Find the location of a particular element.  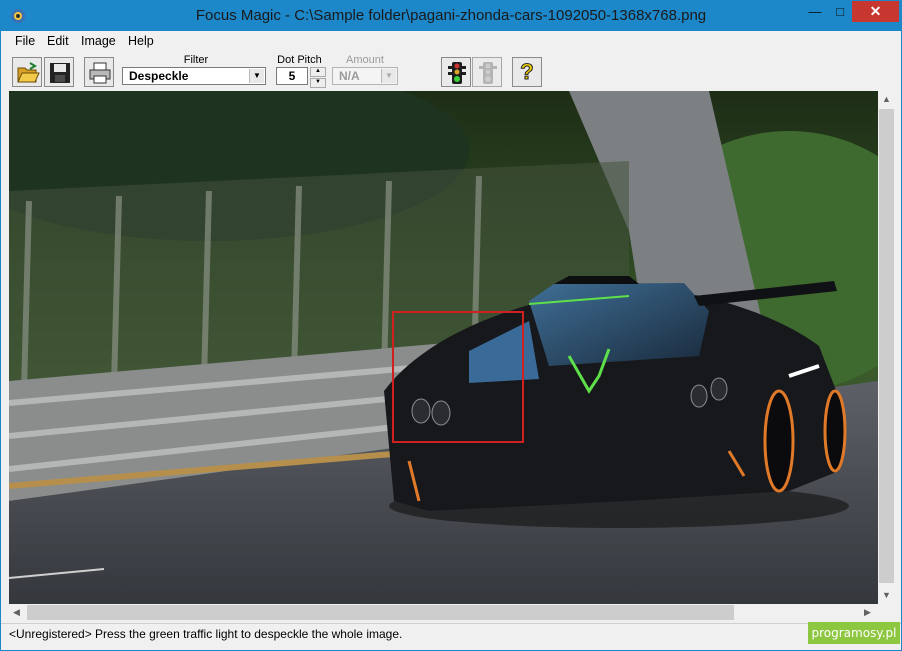

vertical-scrollbar: ▲ ▼ is located at coordinates (886, 347).